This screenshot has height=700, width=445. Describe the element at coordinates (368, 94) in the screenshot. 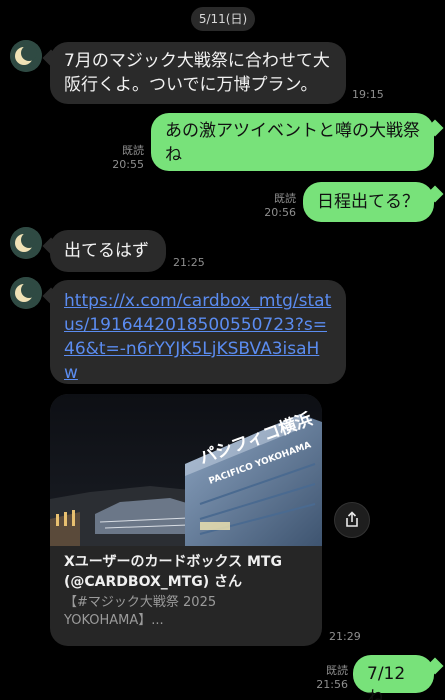

I see `message-time: 19:15` at that location.